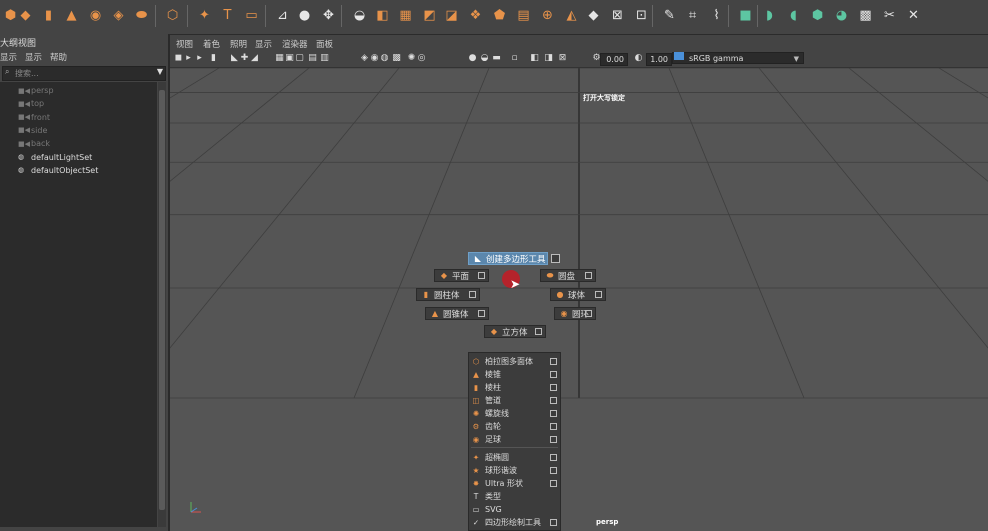  What do you see at coordinates (34, 143) in the screenshot?
I see `outliner-item-back: ■◀ back` at bounding box center [34, 143].